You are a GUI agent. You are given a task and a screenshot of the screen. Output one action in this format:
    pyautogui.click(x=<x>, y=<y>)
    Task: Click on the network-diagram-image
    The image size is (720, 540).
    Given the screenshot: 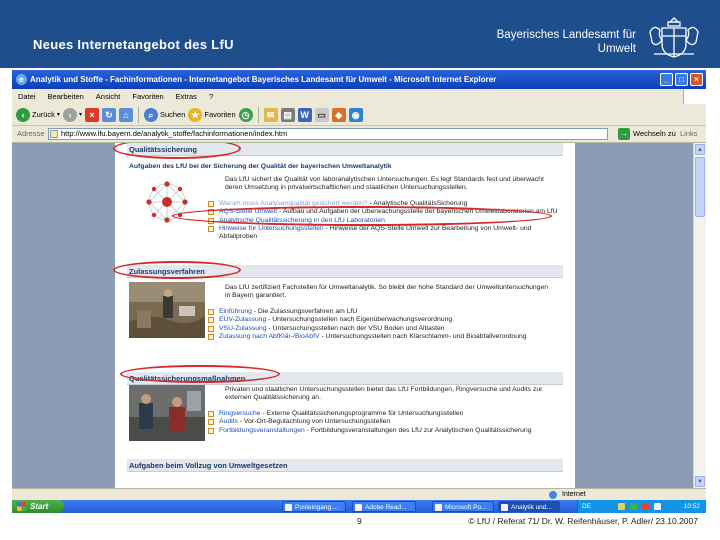 What is the action you would take?
    pyautogui.click(x=167, y=202)
    